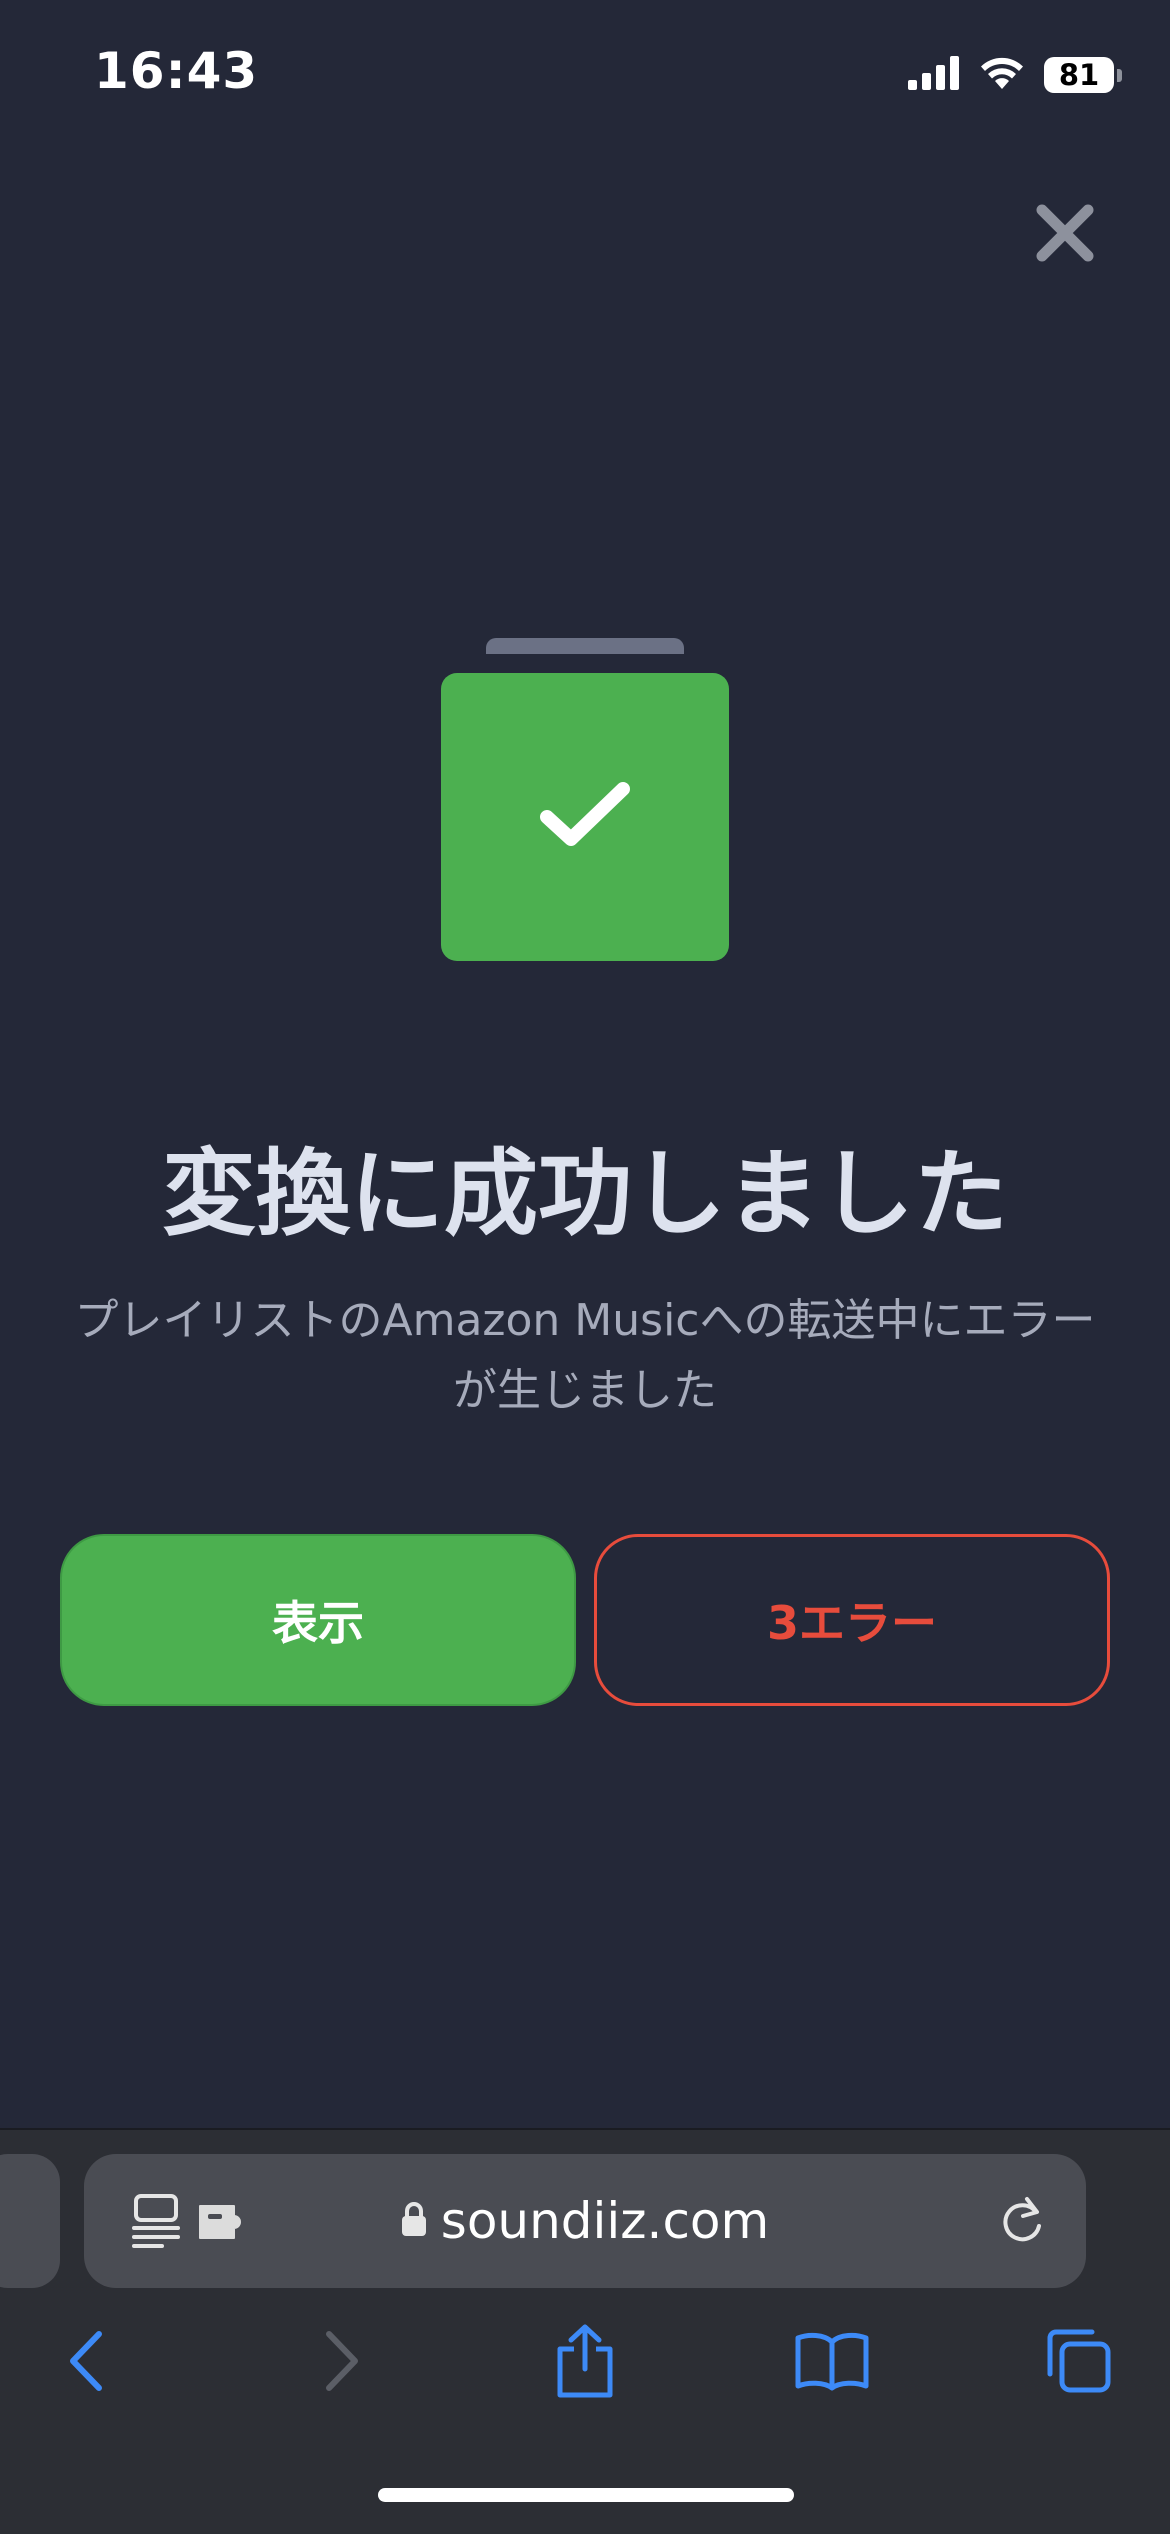  I want to click on extension-puzzle-icon, so click(222, 2224).